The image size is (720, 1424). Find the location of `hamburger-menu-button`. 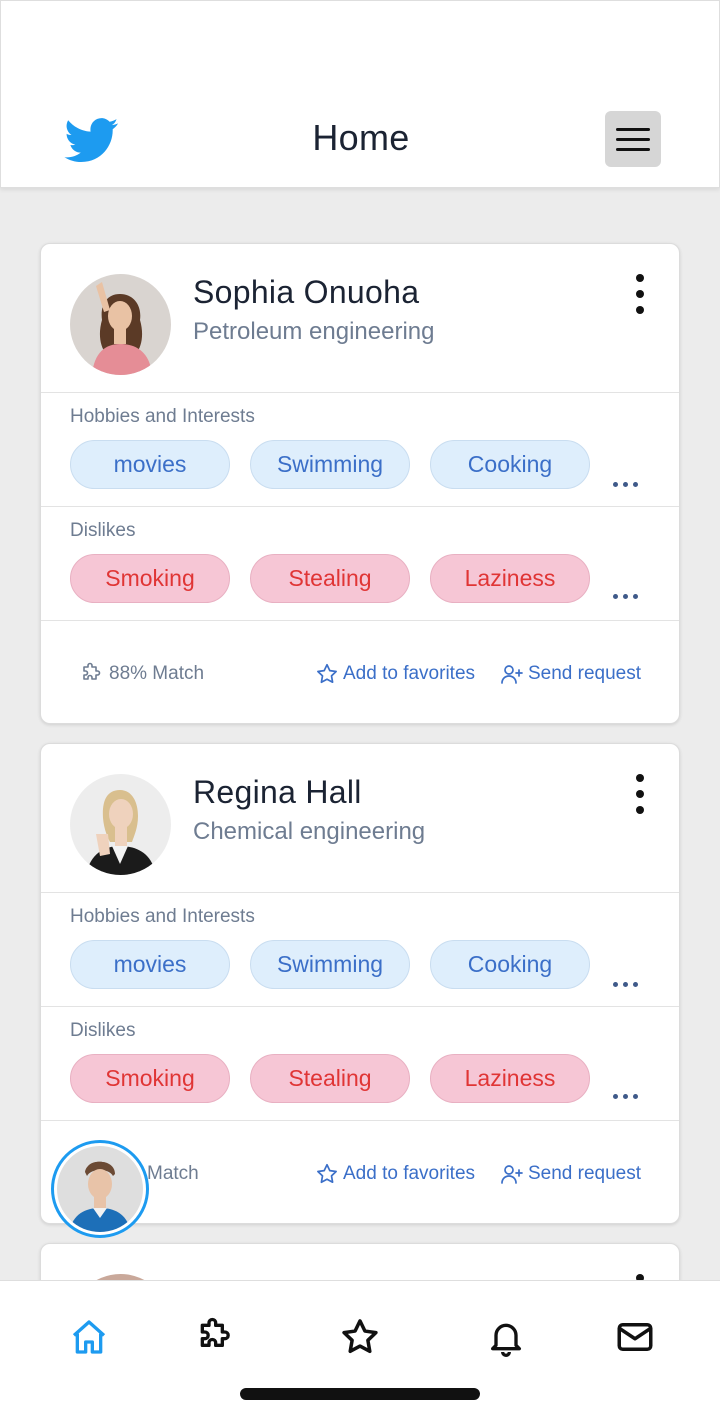

hamburger-menu-button is located at coordinates (633, 139).